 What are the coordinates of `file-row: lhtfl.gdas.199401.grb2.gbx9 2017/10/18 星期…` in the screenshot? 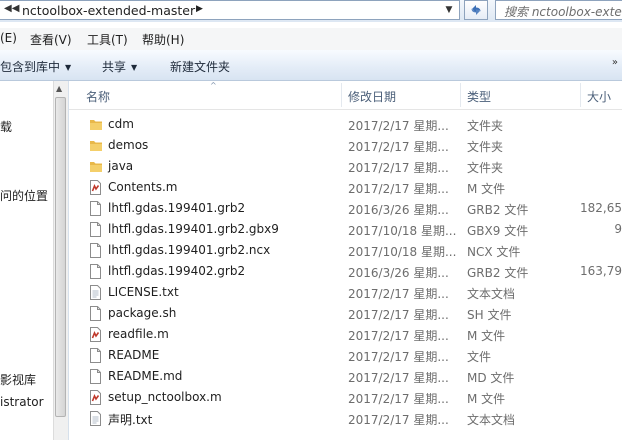 It's located at (345, 229).